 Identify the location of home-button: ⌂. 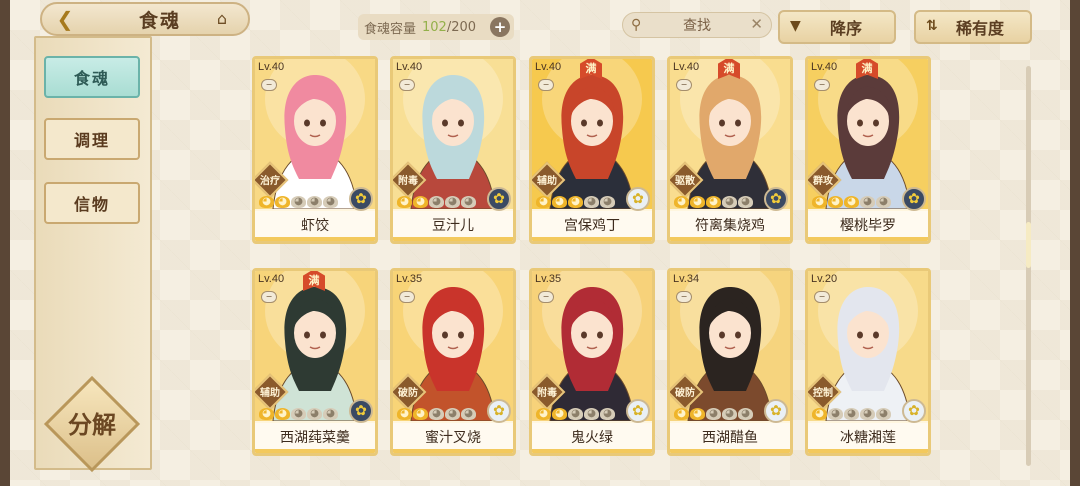
(222, 18).